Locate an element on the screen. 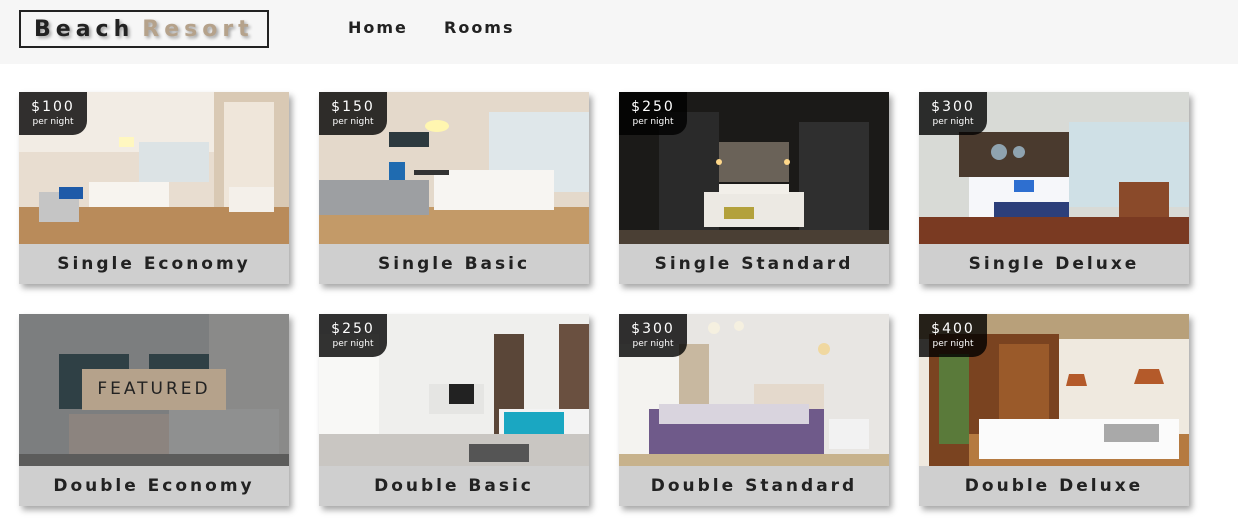 This screenshot has height=519, width=1238. room-title: Single Deluxe is located at coordinates (1054, 264).